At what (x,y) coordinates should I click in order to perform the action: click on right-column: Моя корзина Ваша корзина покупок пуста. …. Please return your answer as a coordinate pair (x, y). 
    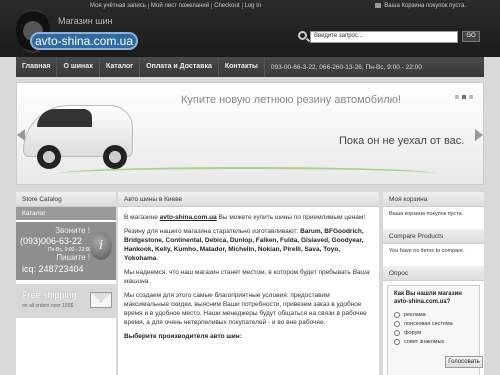
    Looking at the image, I should click on (433, 283).